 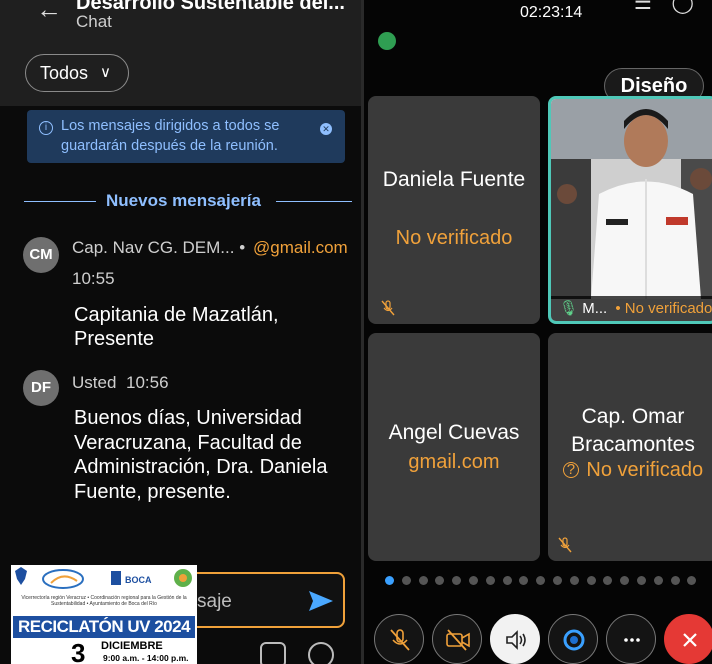 I want to click on chat-subtitle: Chat, so click(x=94, y=21).